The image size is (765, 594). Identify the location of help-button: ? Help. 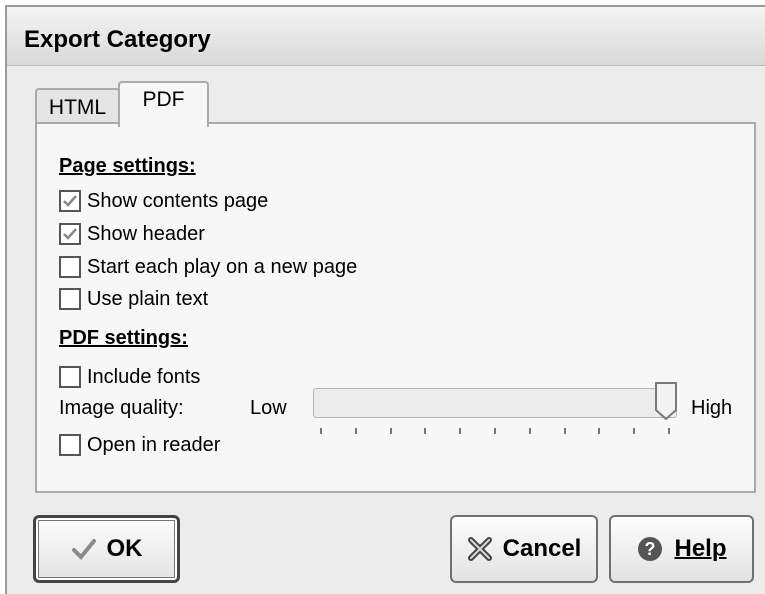
(681, 549).